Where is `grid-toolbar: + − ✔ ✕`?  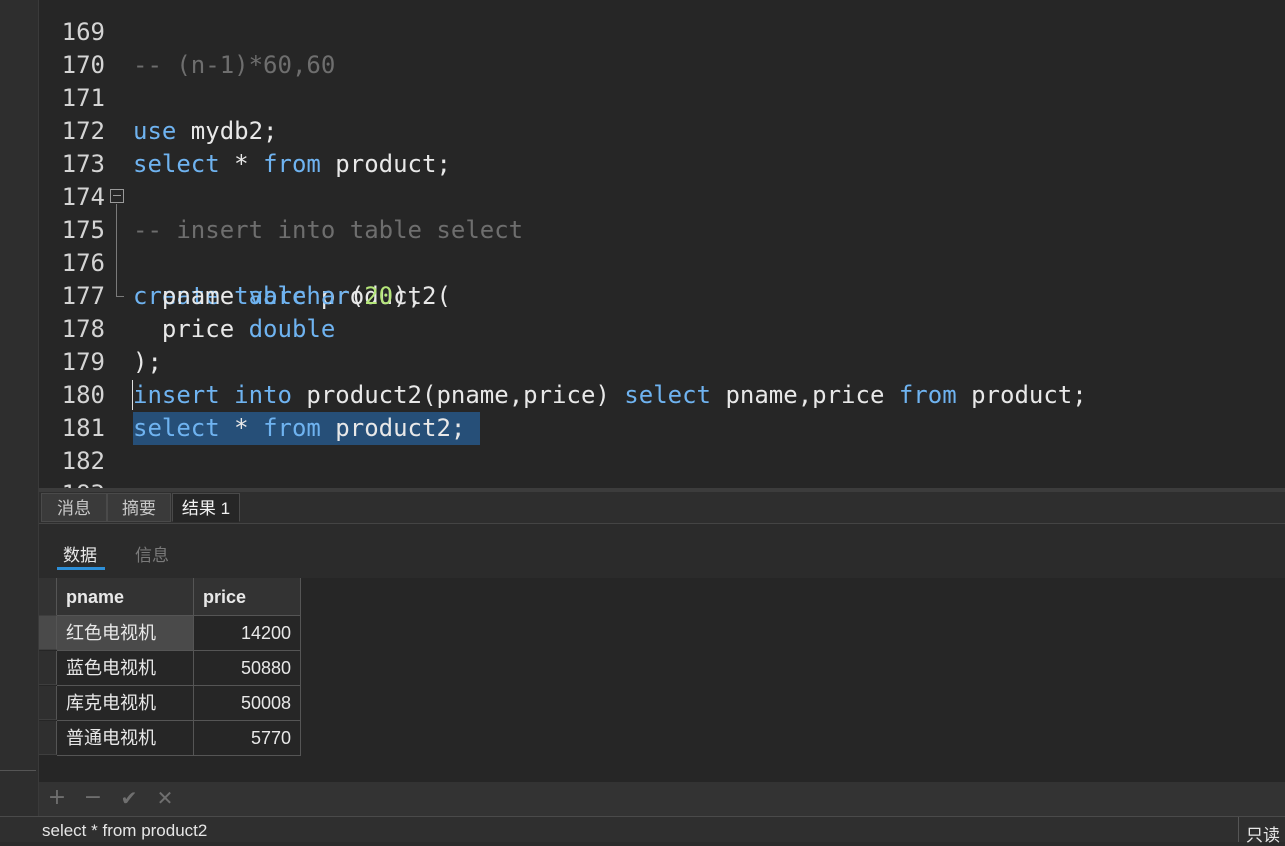 grid-toolbar: + − ✔ ✕ is located at coordinates (662, 799).